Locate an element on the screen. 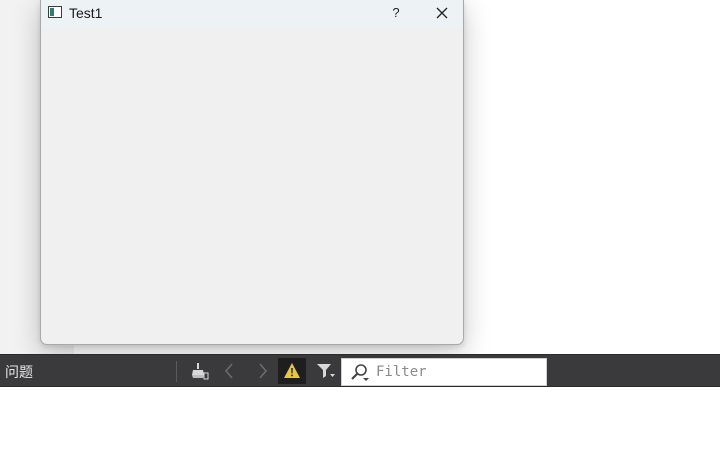 This screenshot has height=452, width=720. filter-input is located at coordinates (459, 372).